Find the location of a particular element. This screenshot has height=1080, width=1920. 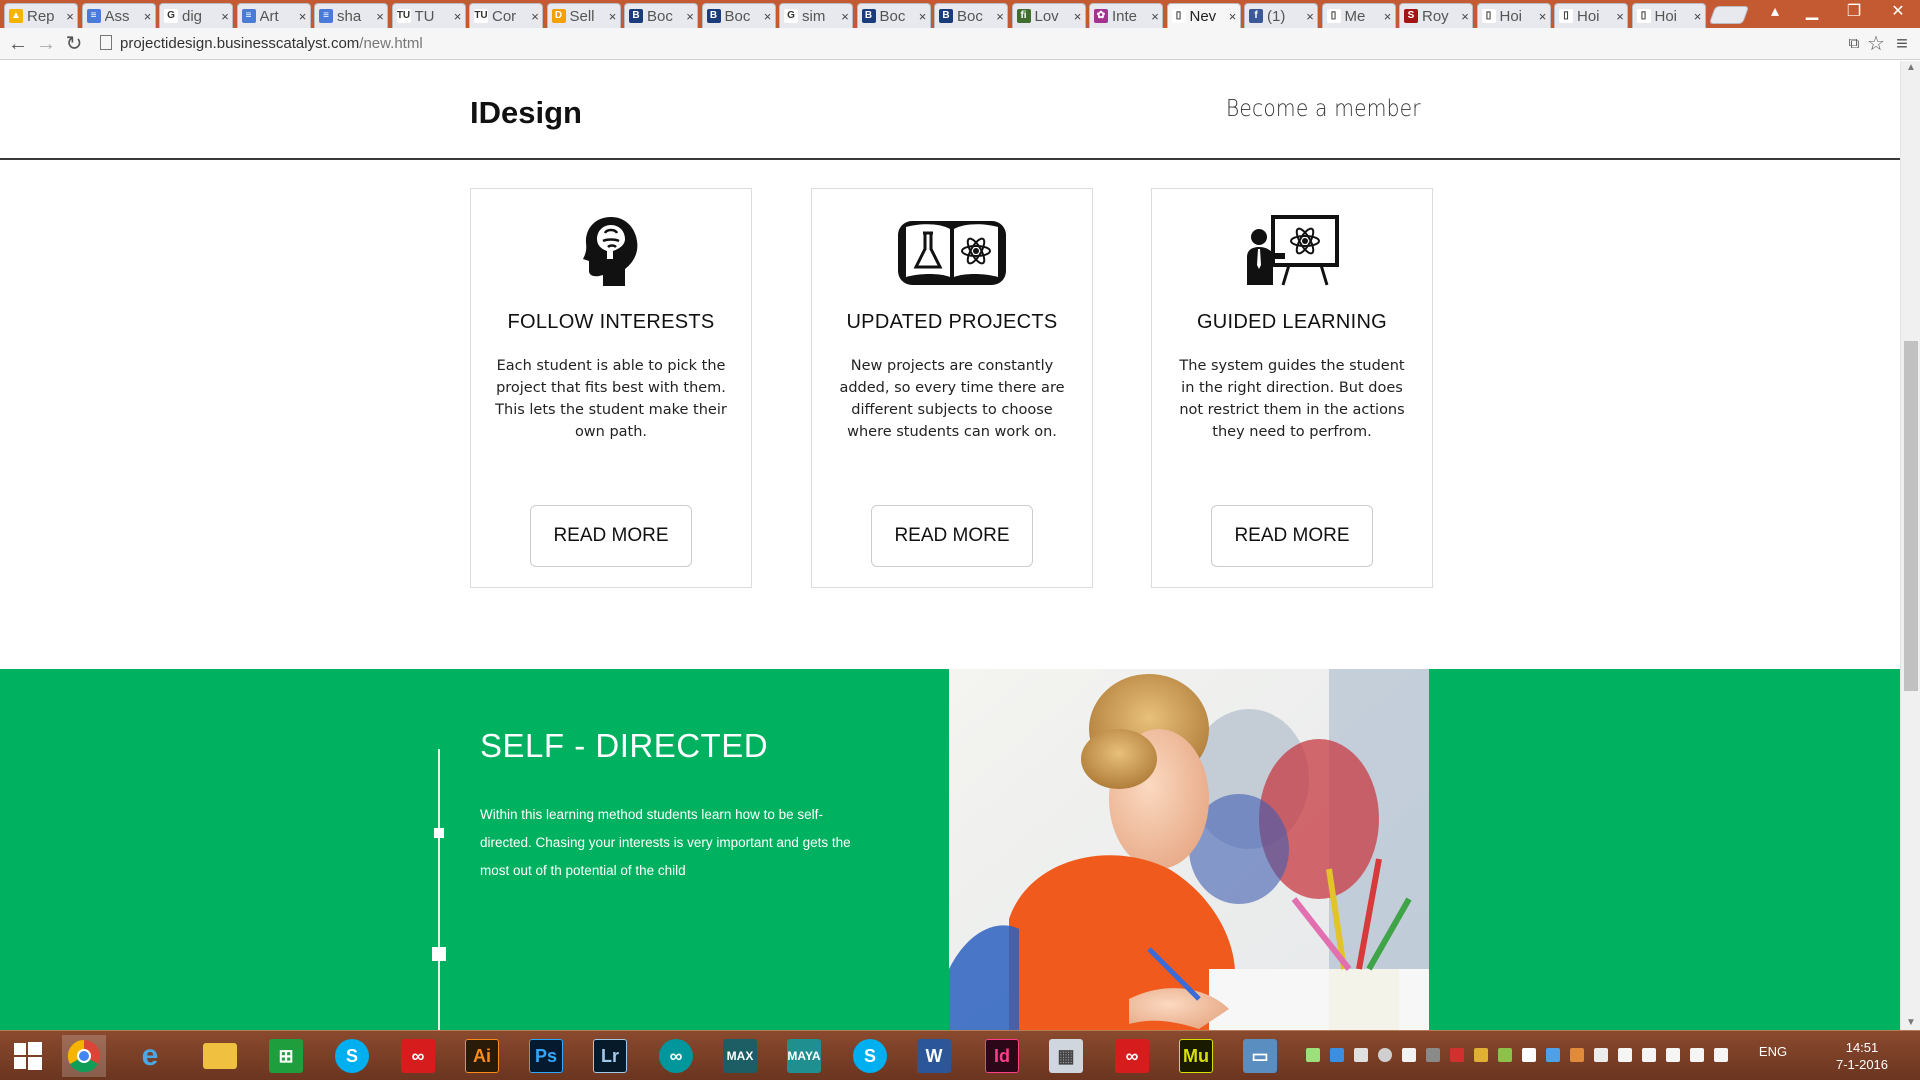

action-center-flag-icon is located at coordinates (1649, 1055).